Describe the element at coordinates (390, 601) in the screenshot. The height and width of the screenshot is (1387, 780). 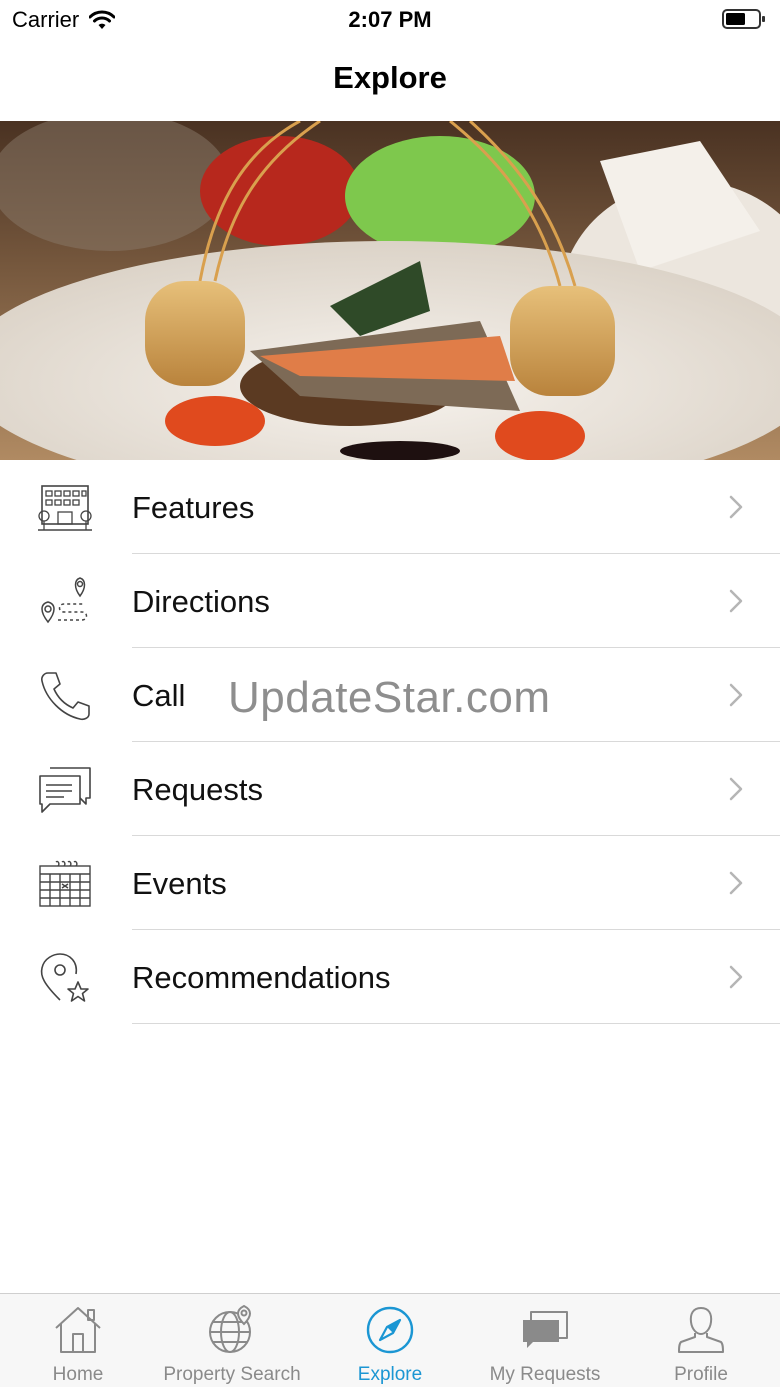
I see `menu-item-directions: Directions` at that location.